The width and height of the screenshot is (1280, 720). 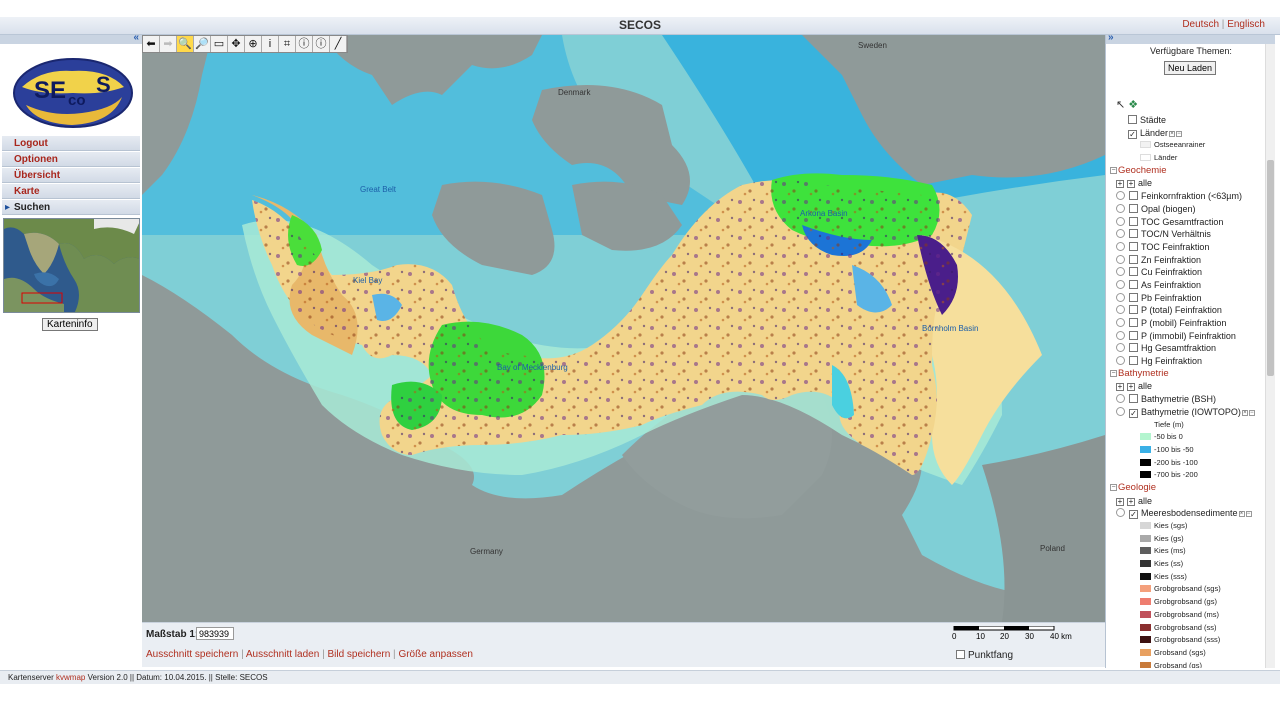 I want to click on legend-label: Kies (sgs), so click(x=1171, y=525).